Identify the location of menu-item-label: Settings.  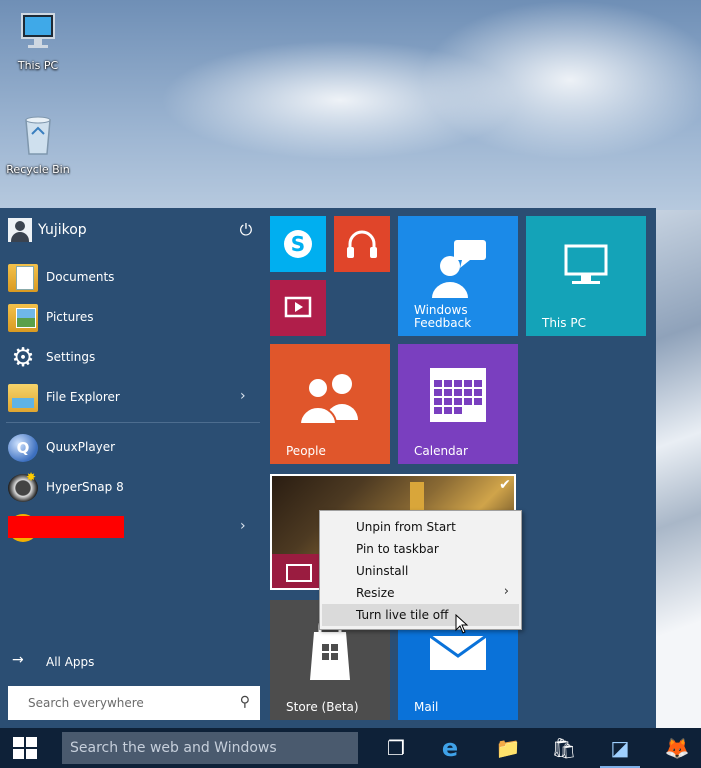
(71, 357).